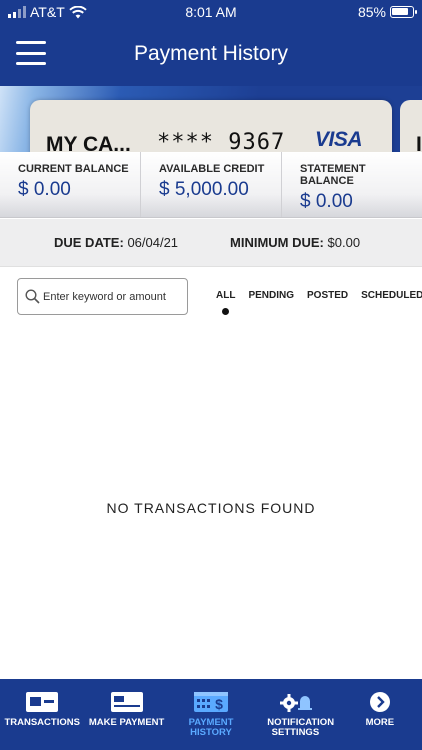 The width and height of the screenshot is (422, 750). I want to click on balance-label: STATEMENT BALANCE, so click(333, 175).